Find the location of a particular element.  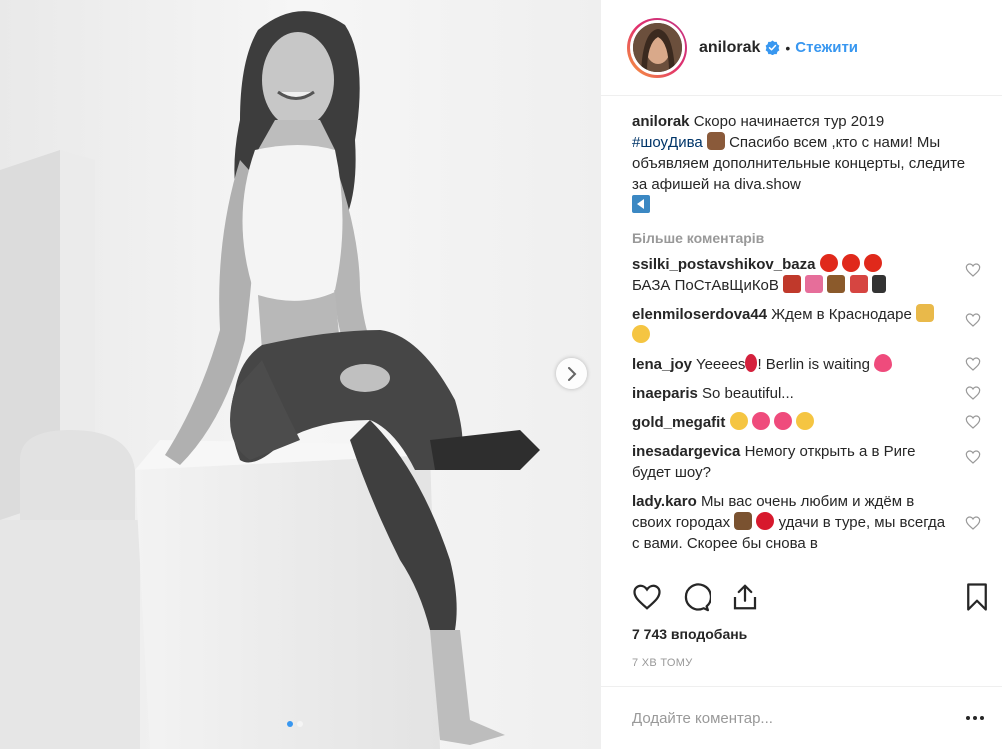

handbag-emoji-icon is located at coordinates (836, 284).